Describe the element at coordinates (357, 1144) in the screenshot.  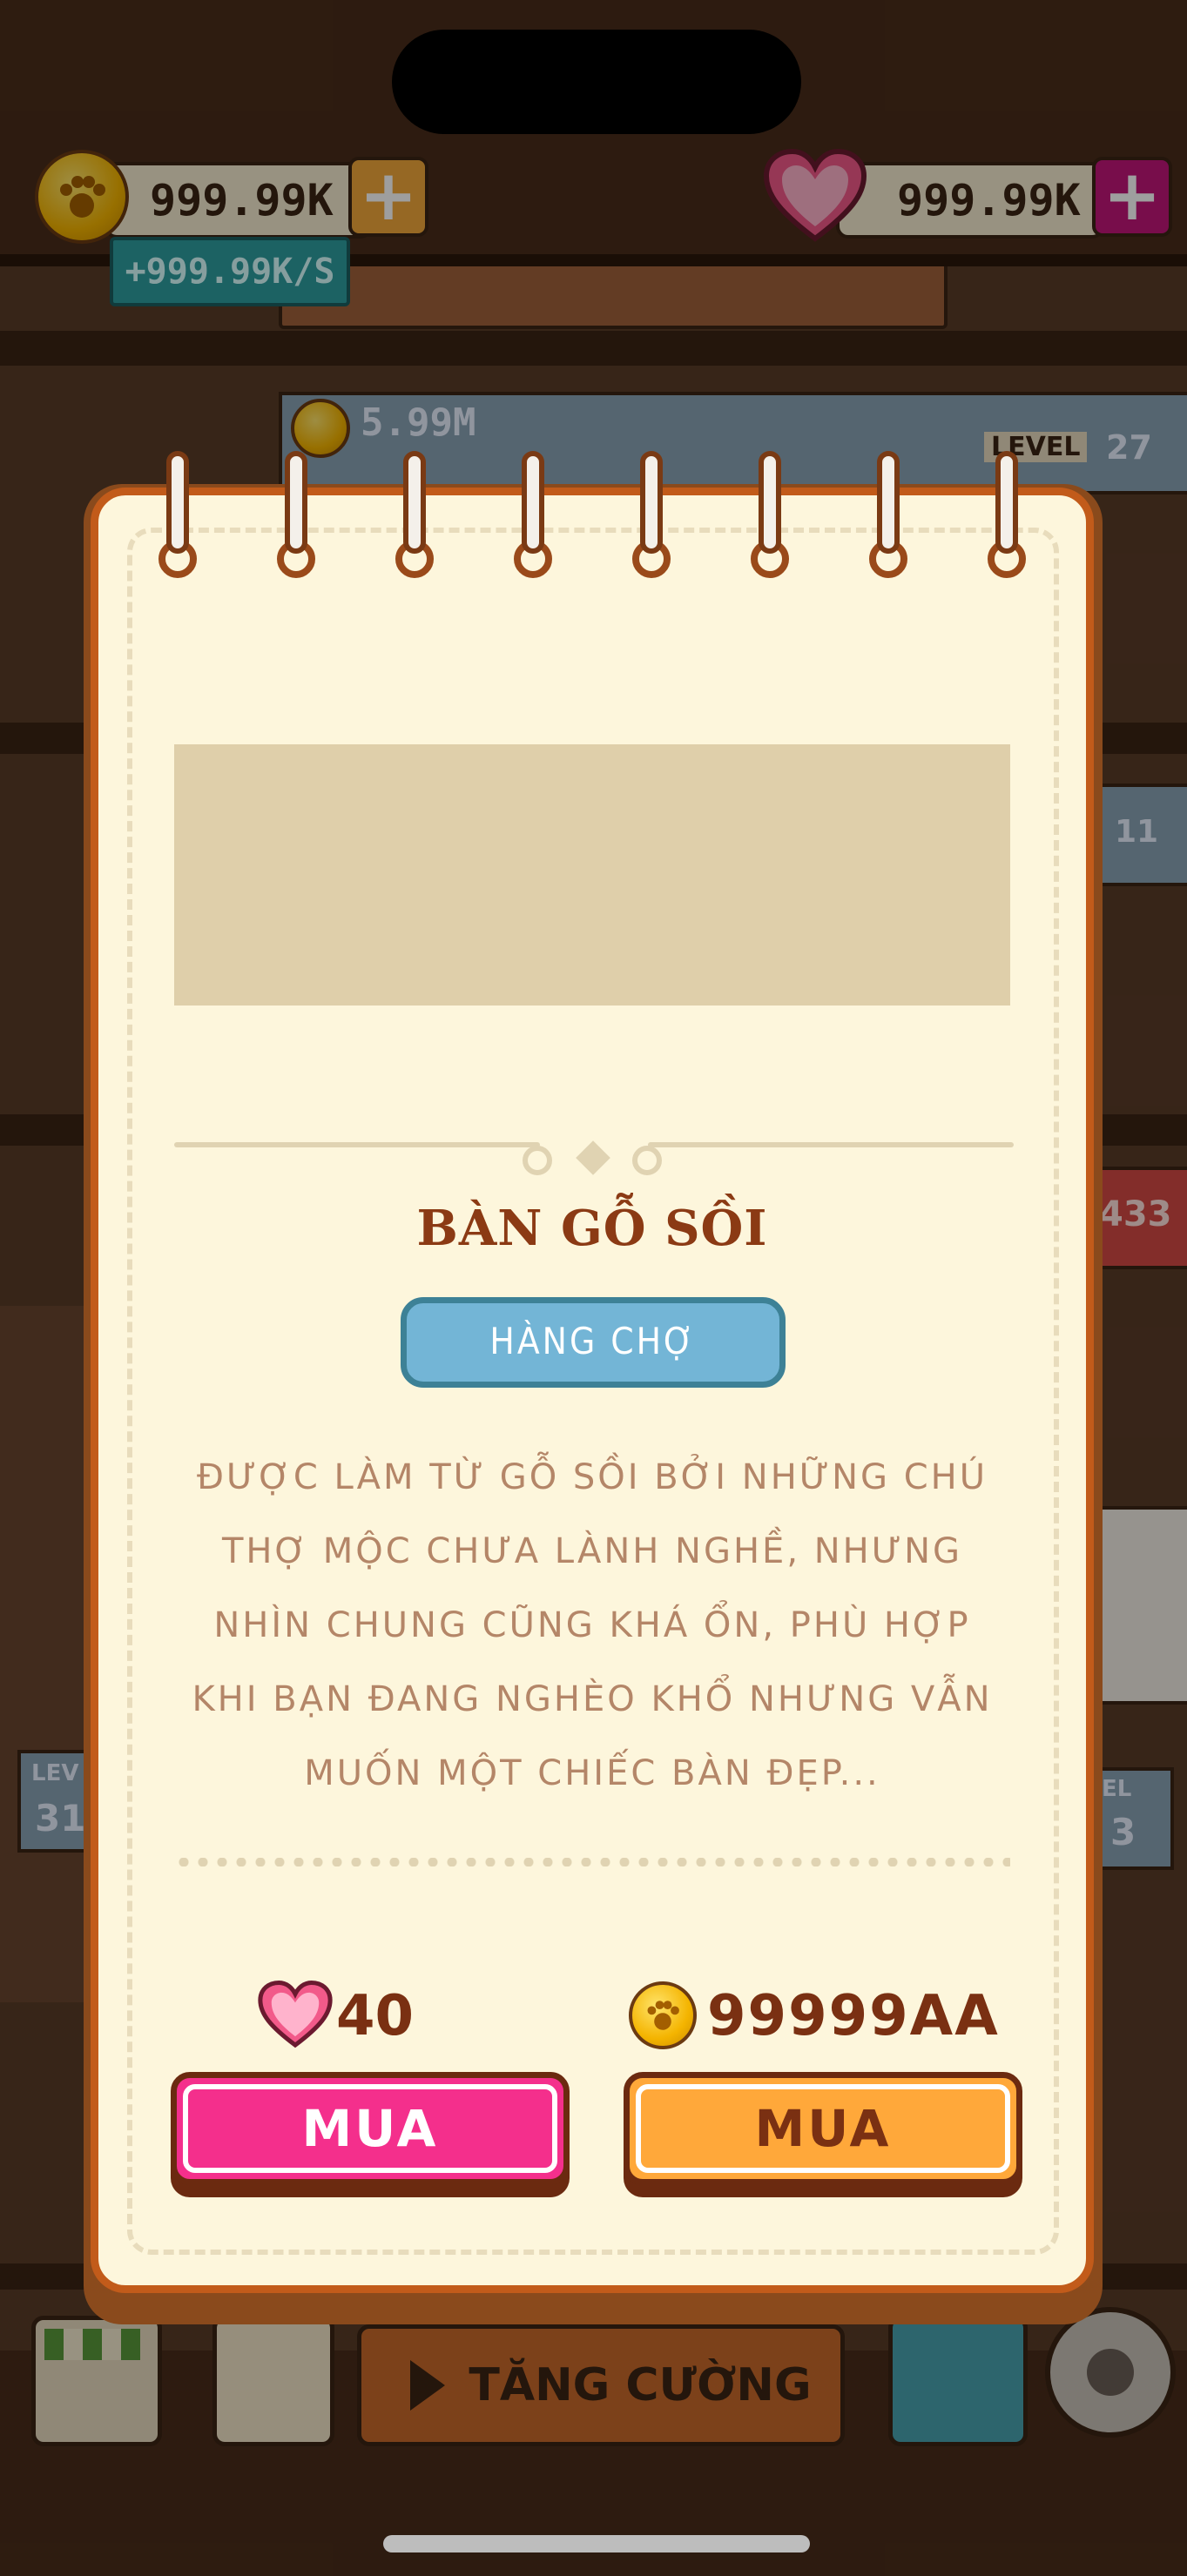
I see `ornament-divider-left` at that location.